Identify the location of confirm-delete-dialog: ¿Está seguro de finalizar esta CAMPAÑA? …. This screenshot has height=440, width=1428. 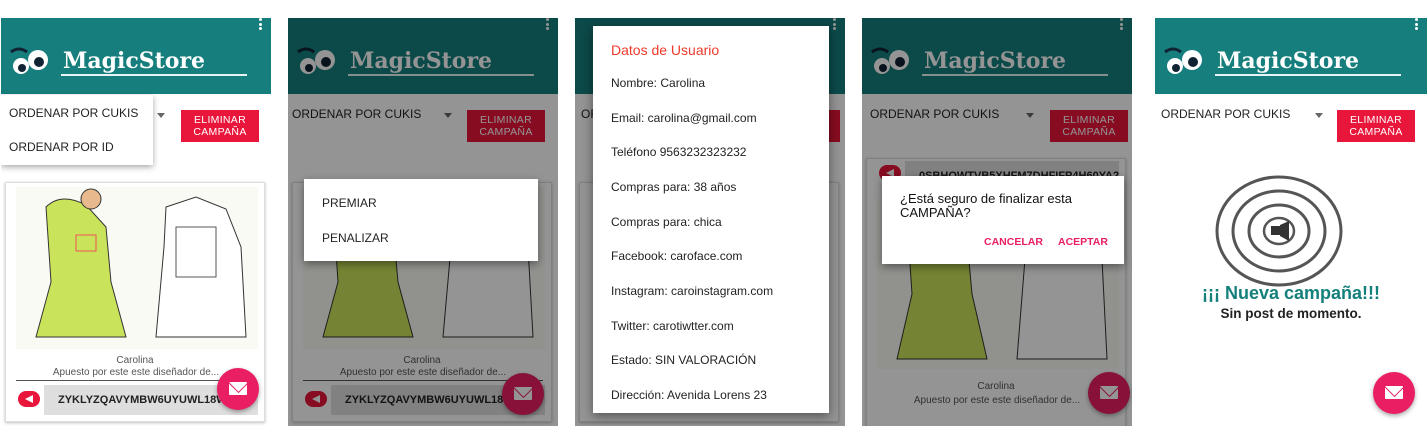
(1003, 220).